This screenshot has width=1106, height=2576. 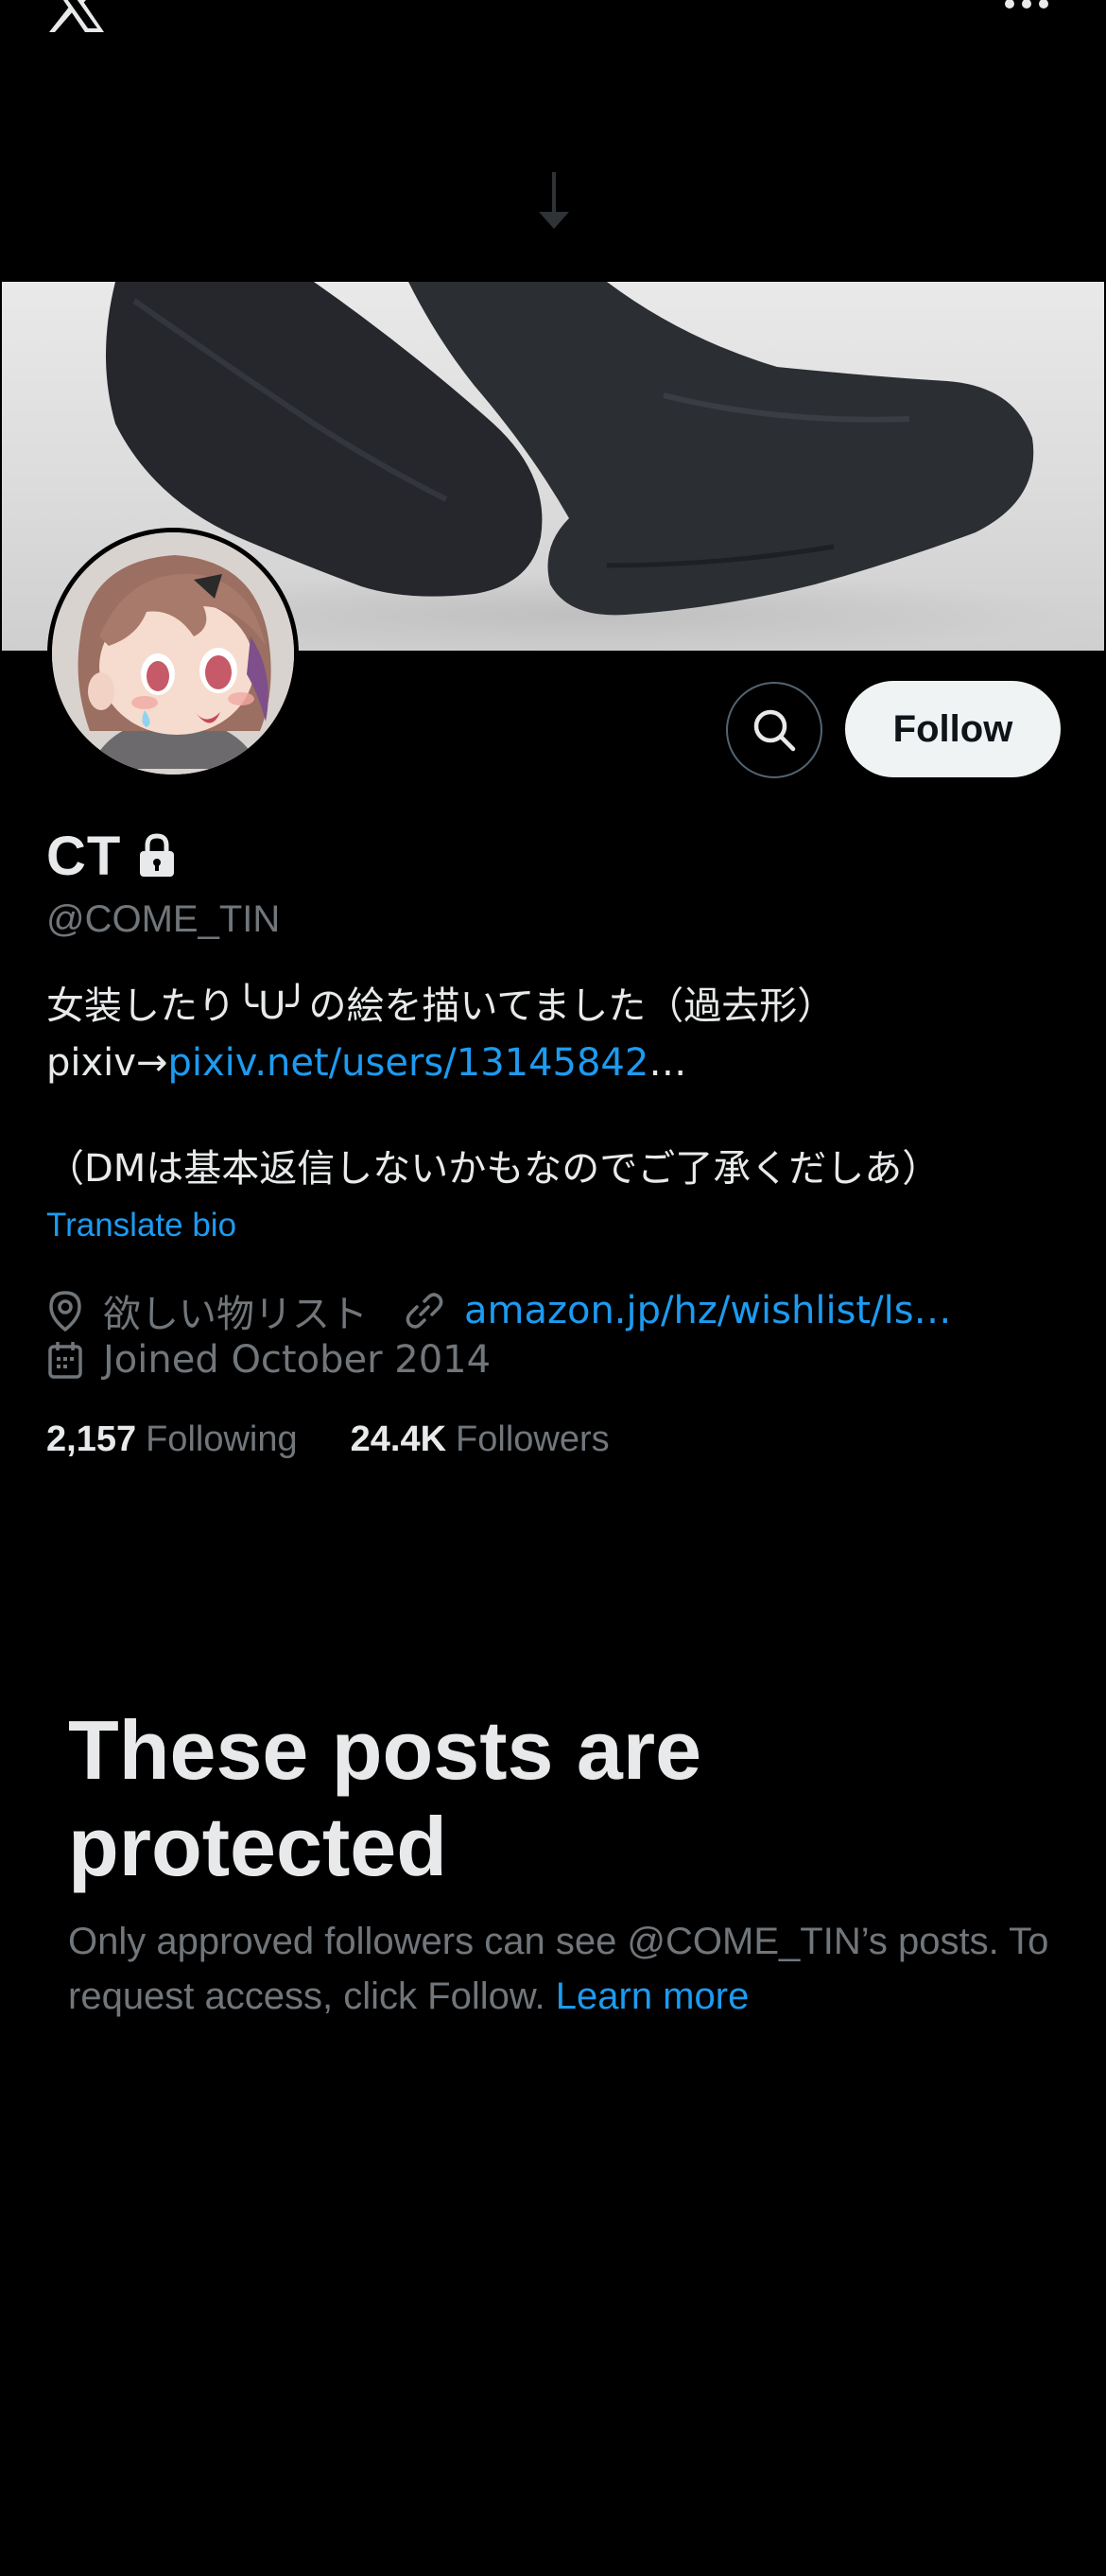 What do you see at coordinates (554, 200) in the screenshot?
I see `pull-to-refresh-arrow-icon` at bounding box center [554, 200].